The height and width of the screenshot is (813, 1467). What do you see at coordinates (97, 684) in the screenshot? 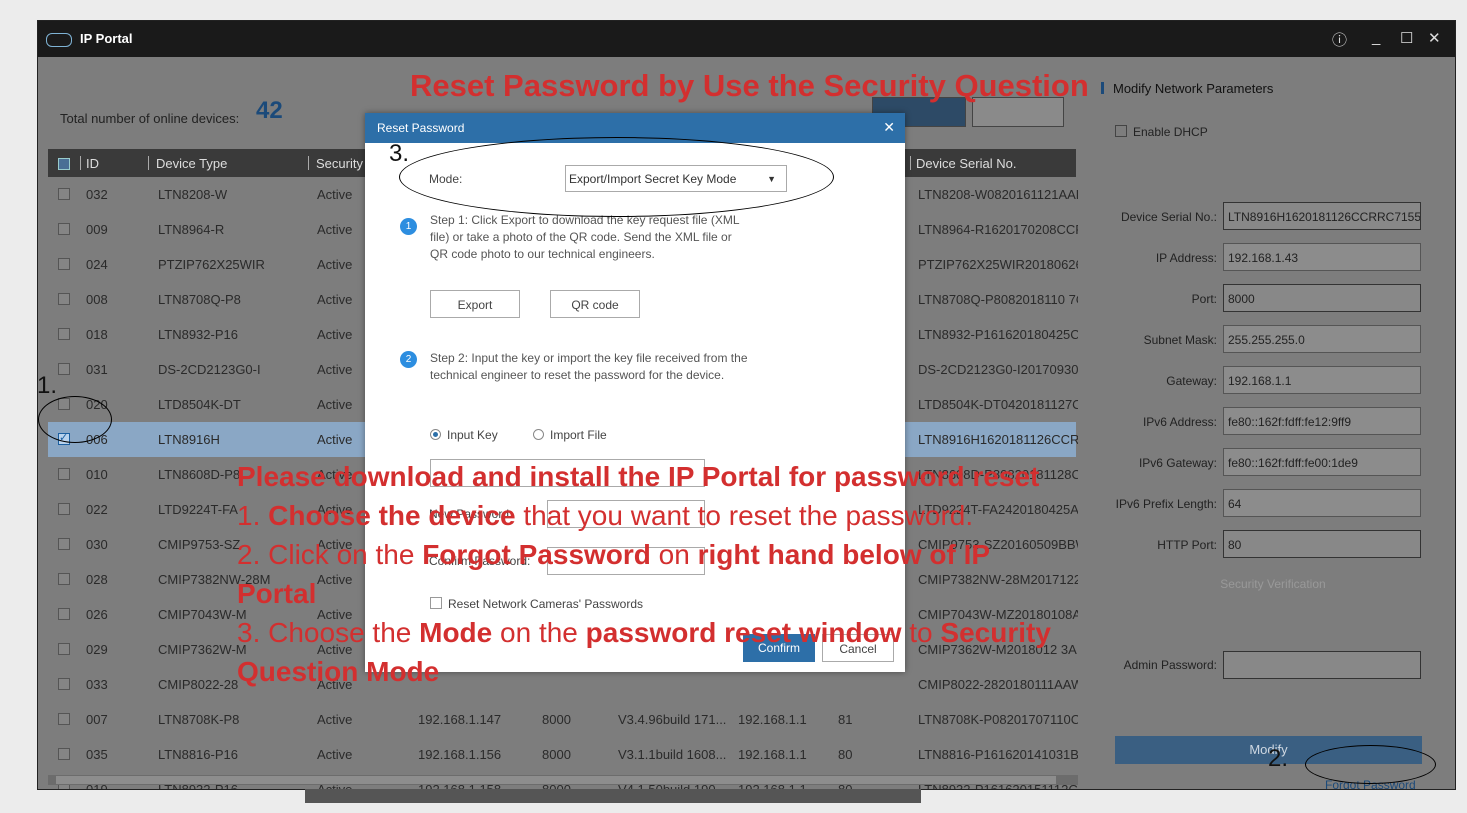
I see `cell-id: 033` at bounding box center [97, 684].